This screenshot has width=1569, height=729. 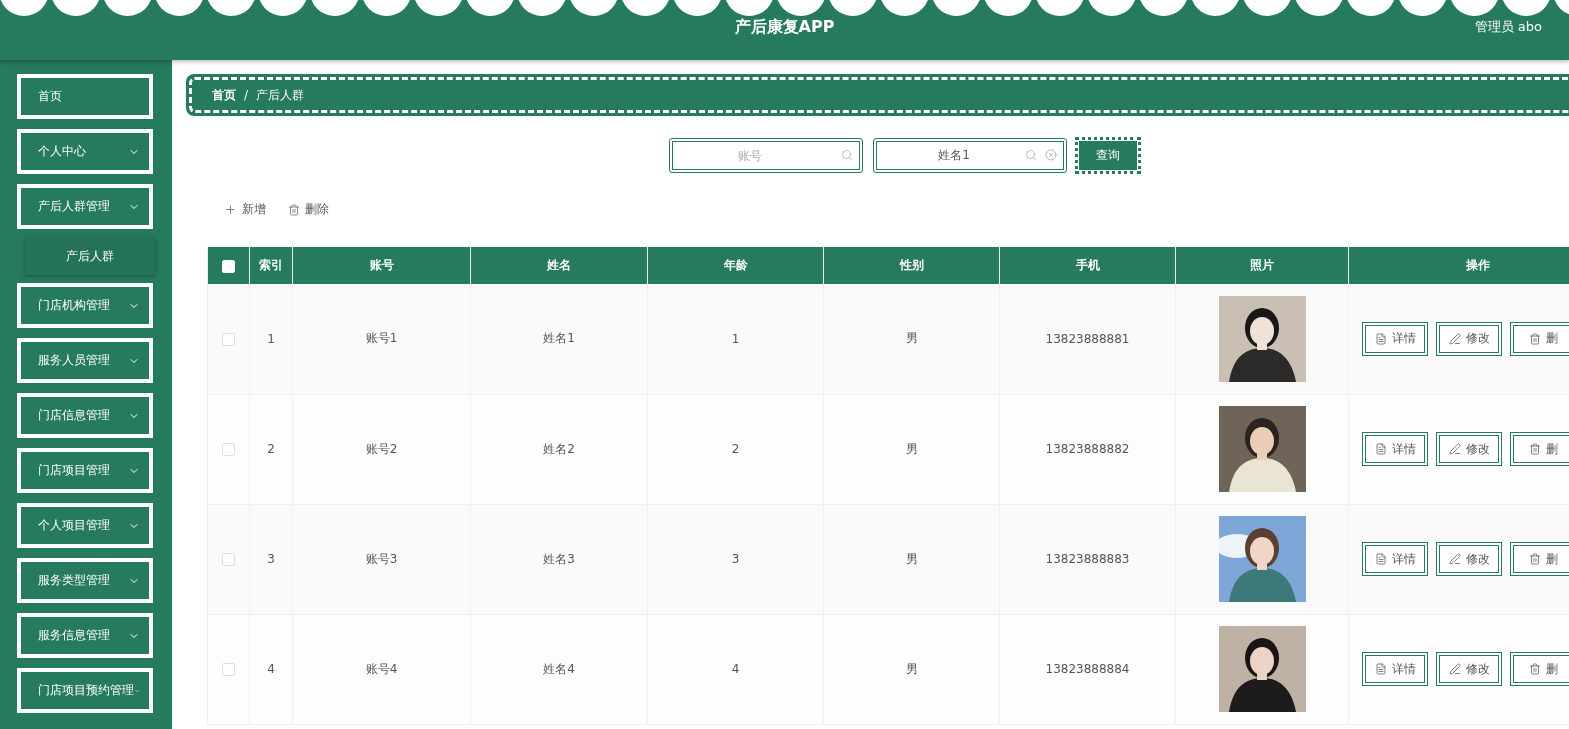 What do you see at coordinates (245, 209) in the screenshot?
I see `add-button: 新增` at bounding box center [245, 209].